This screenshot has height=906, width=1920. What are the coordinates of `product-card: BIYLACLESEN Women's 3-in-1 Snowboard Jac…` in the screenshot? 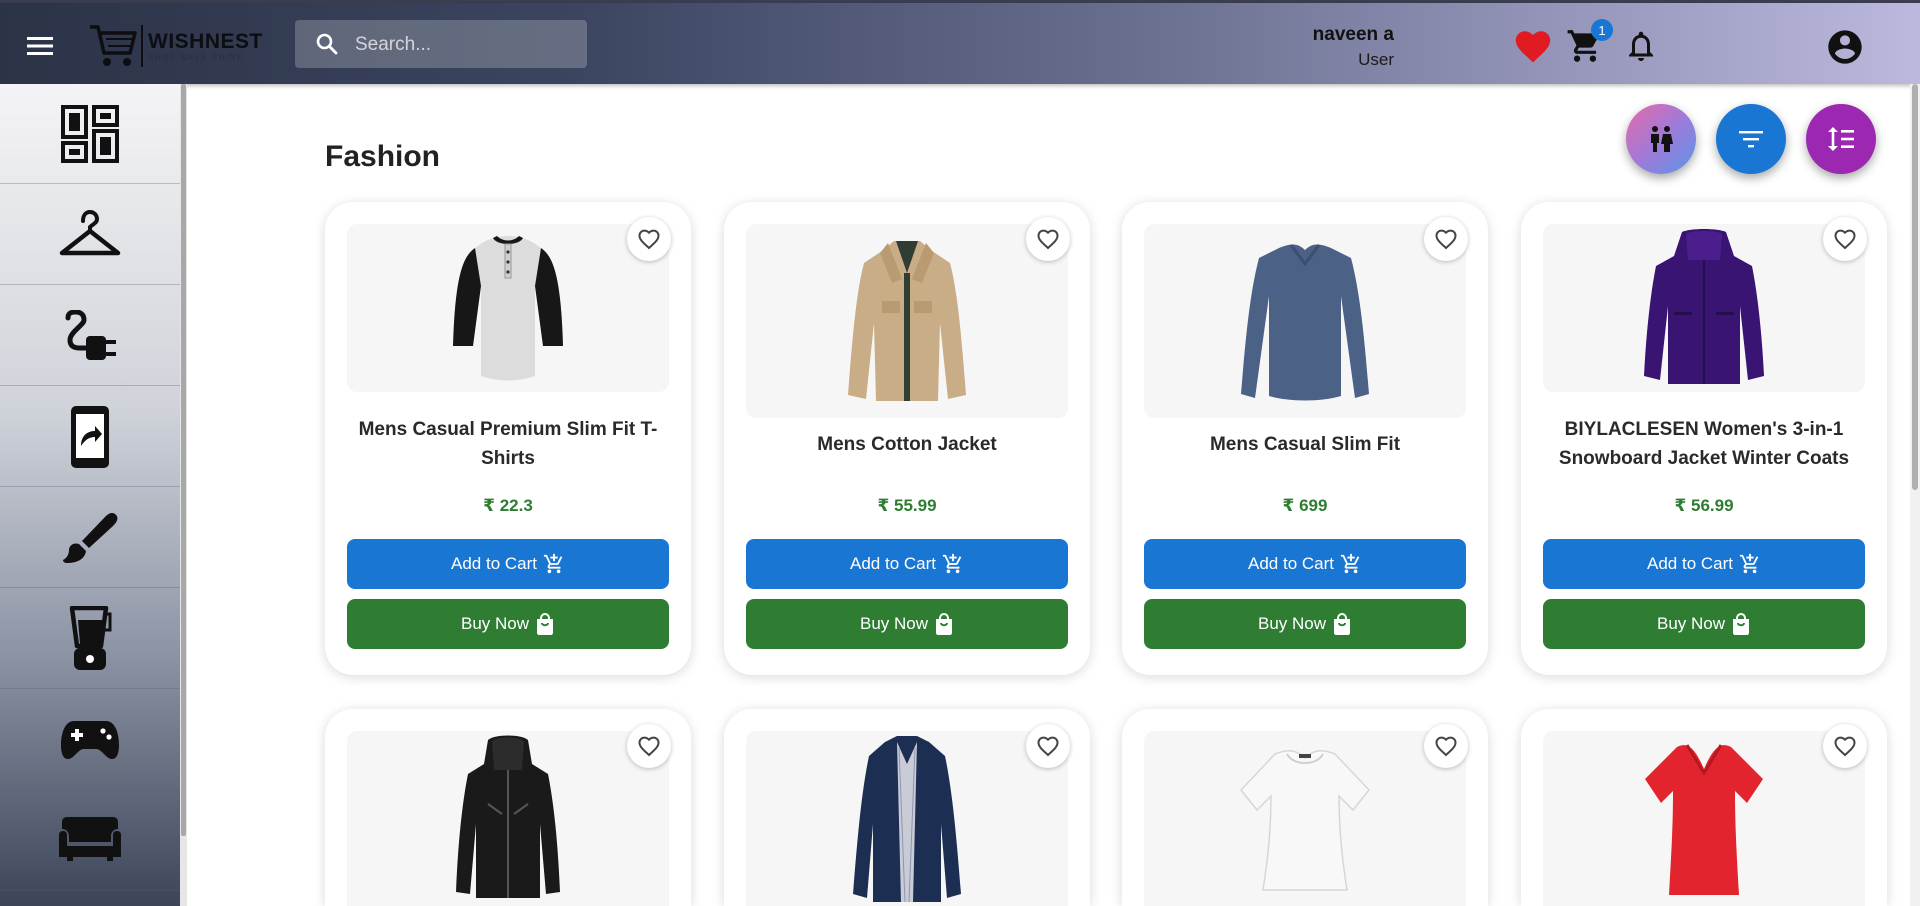 It's located at (1704, 438).